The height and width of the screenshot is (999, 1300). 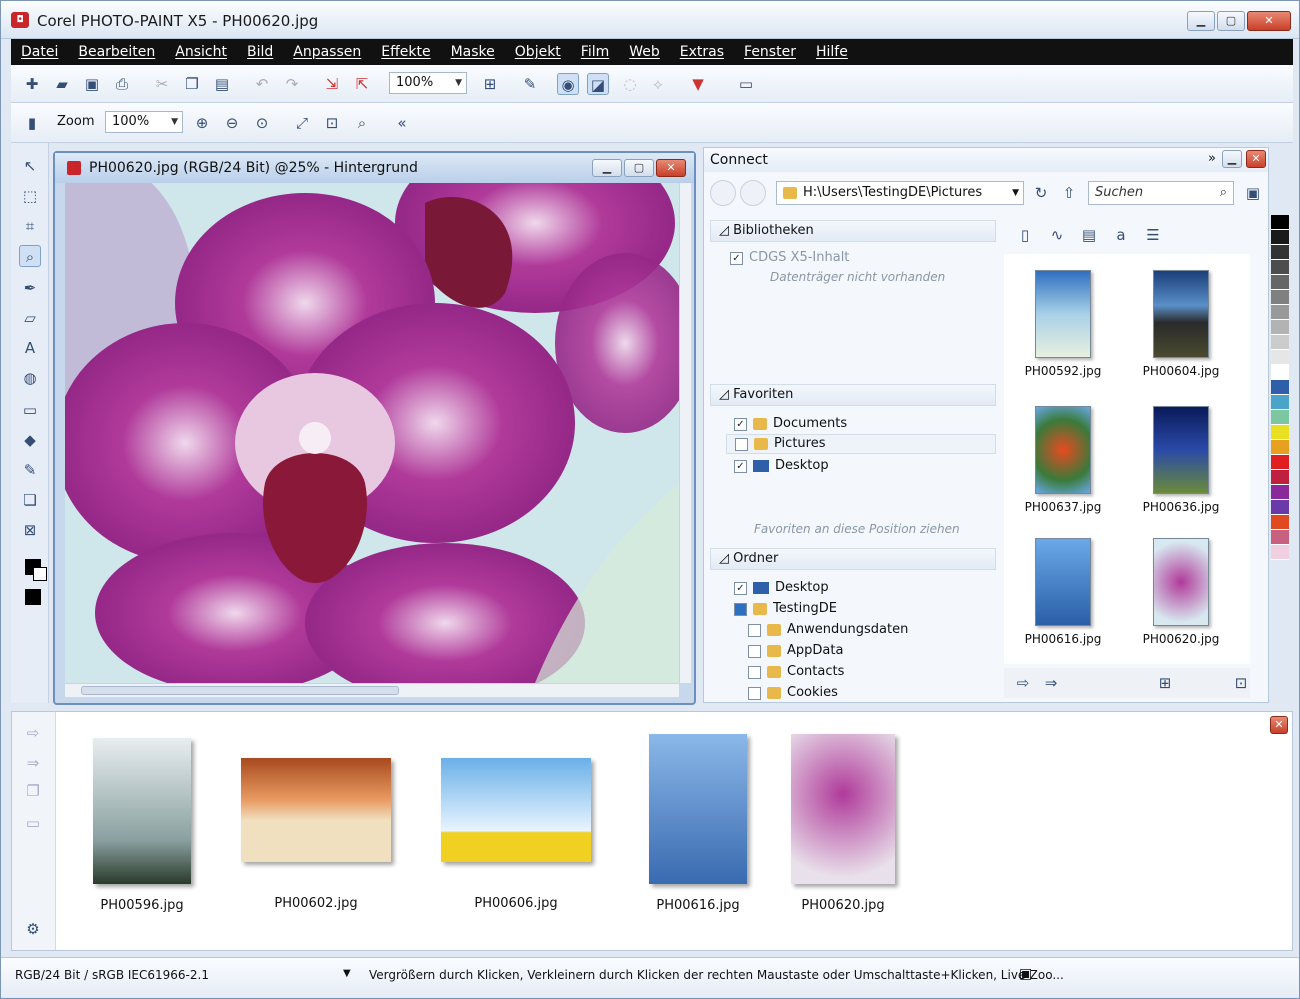 What do you see at coordinates (33, 597) in the screenshot?
I see `fill-color-swatch` at bounding box center [33, 597].